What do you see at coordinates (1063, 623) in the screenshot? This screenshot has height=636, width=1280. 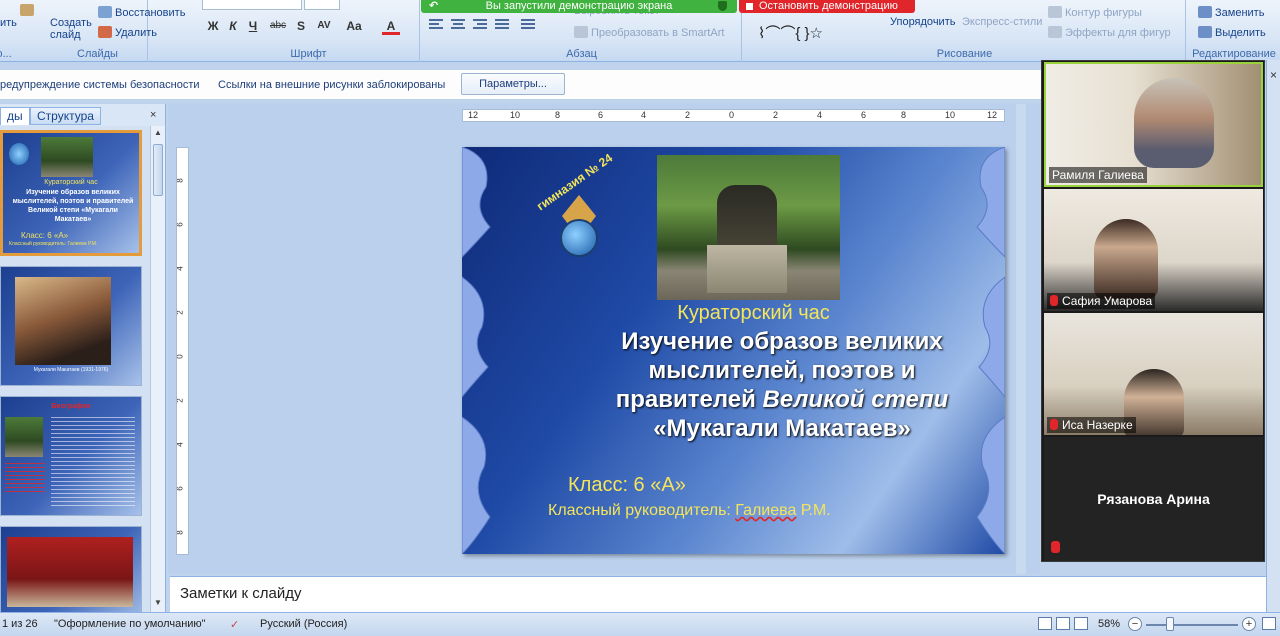 I see `view-sorter-icon` at bounding box center [1063, 623].